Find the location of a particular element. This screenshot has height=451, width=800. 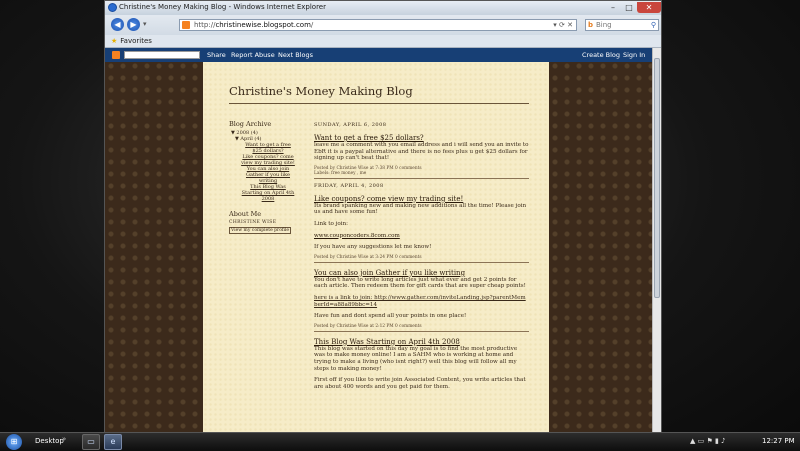

post-title: This Blog Was Starting on April 4th 2008 is located at coordinates (421, 342).